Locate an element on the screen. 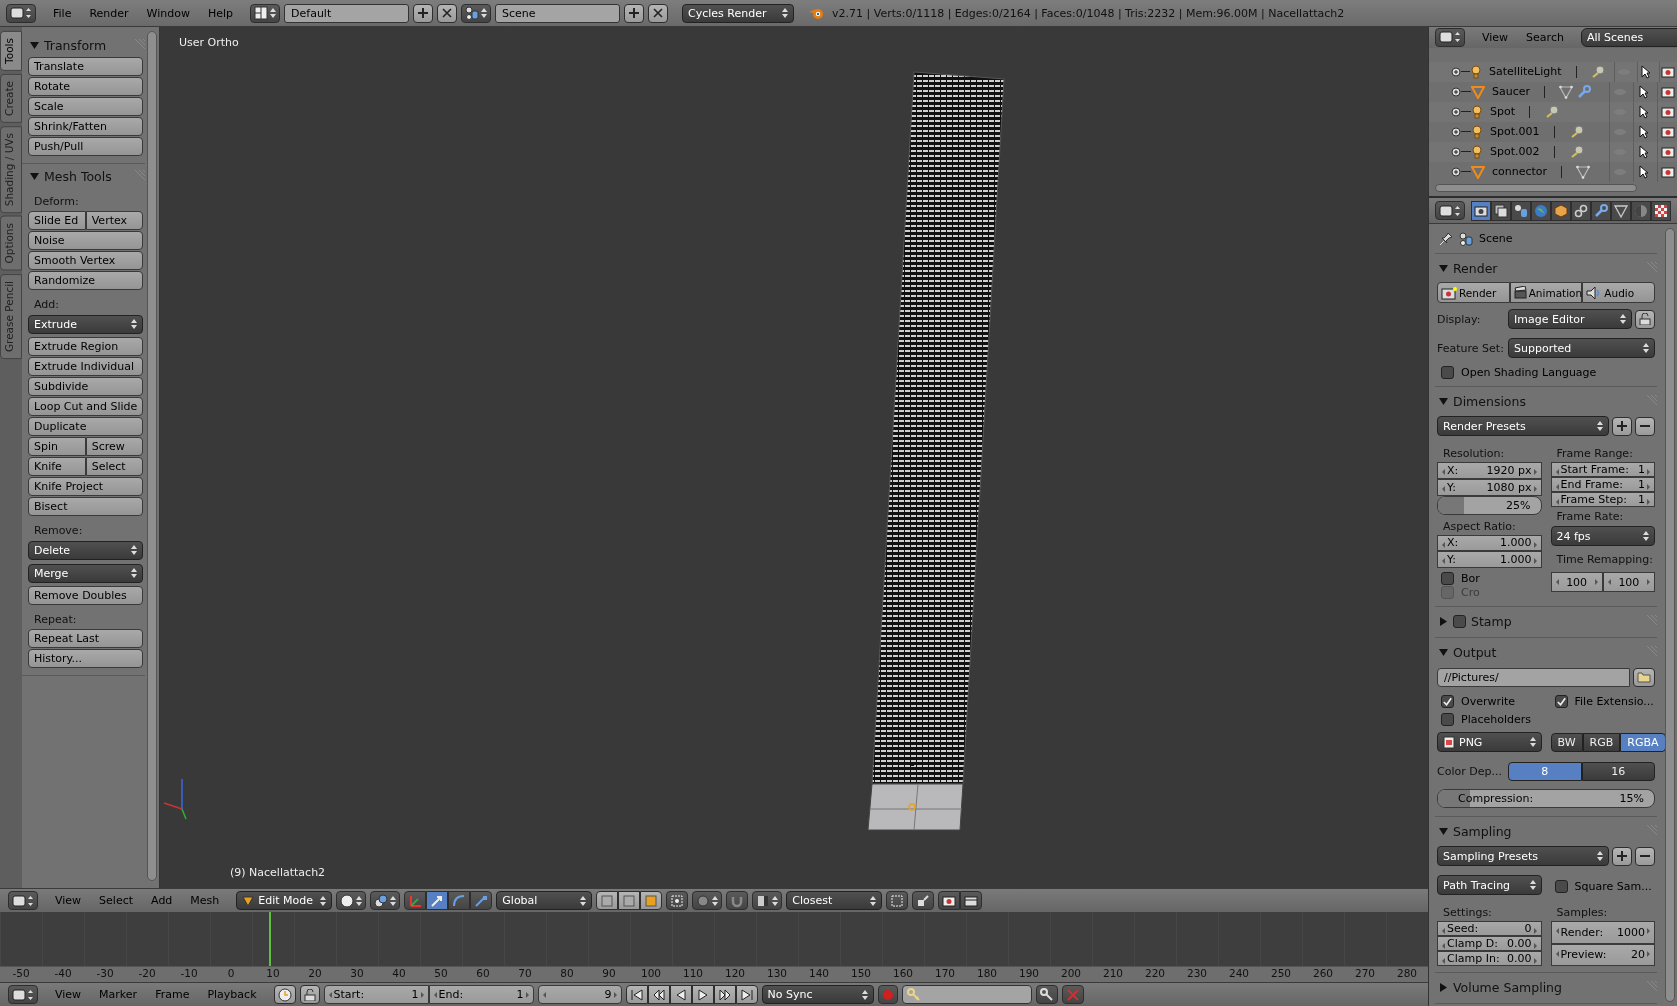 This screenshot has width=1677, height=1006. tool-button: Shrink/Fatten is located at coordinates (86, 126).